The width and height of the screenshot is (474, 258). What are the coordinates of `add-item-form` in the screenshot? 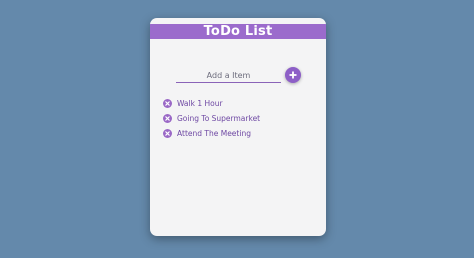 It's located at (238, 76).